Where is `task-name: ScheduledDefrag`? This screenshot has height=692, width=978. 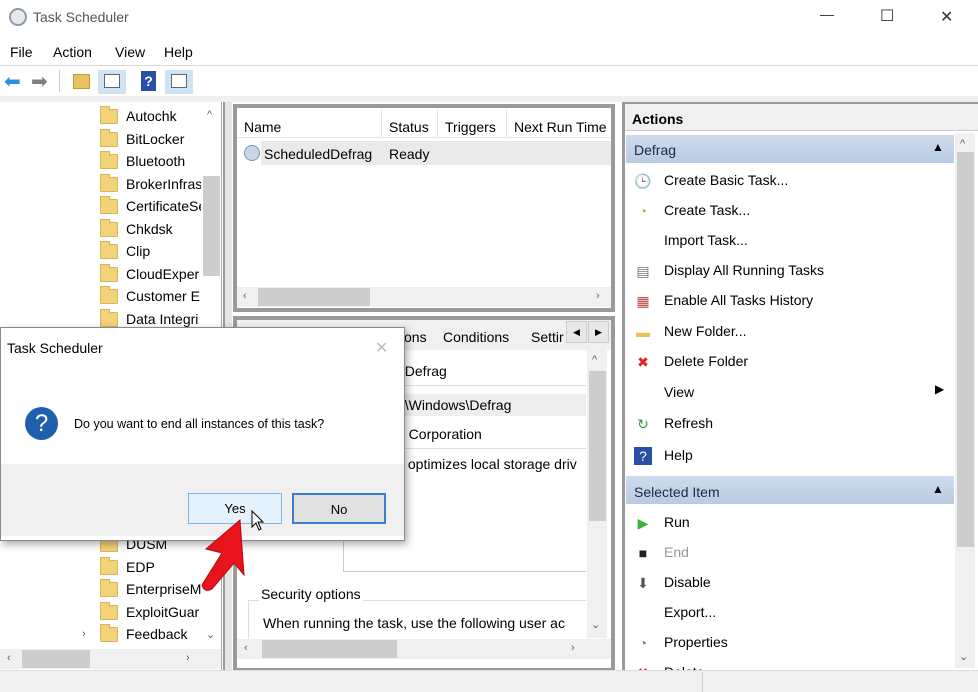
task-name: ScheduledDefrag is located at coordinates (318, 154).